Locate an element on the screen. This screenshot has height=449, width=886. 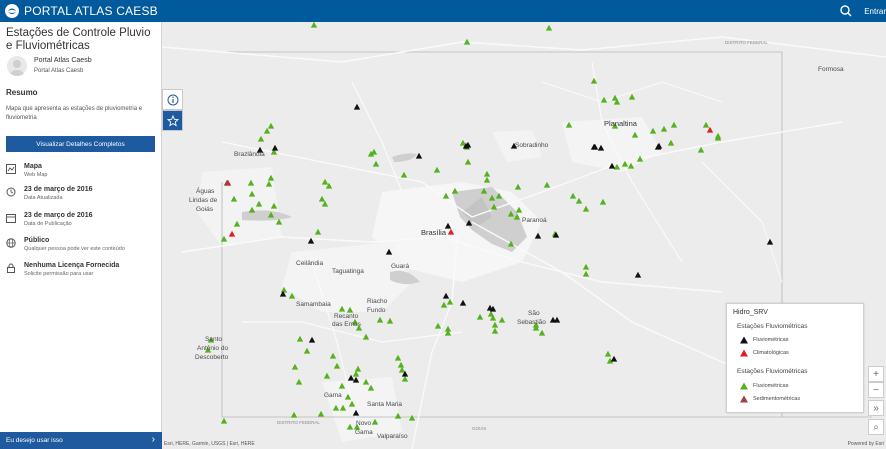
place-label: Riacho is located at coordinates (377, 301).